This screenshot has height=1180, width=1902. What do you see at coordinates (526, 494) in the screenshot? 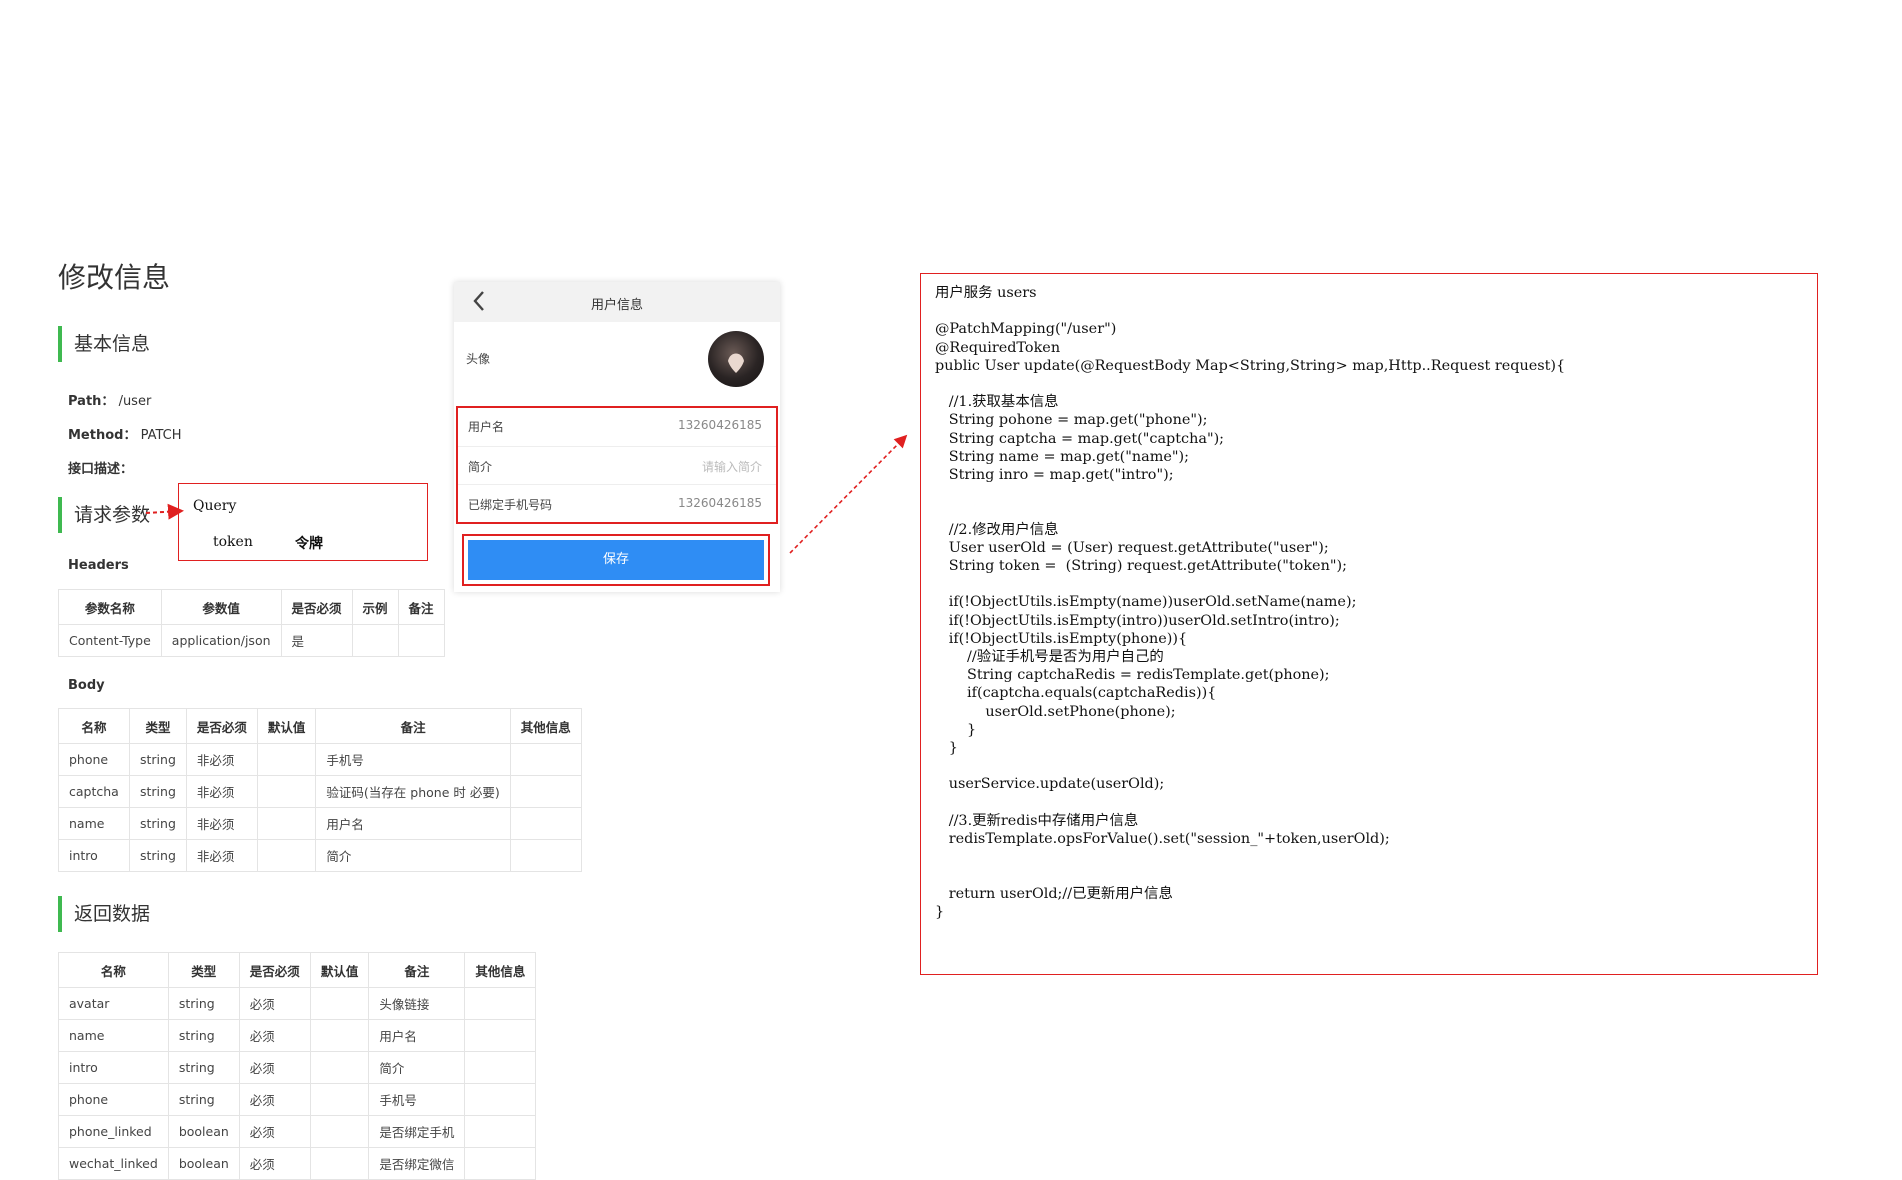
I see `annotation-arrows` at bounding box center [526, 494].